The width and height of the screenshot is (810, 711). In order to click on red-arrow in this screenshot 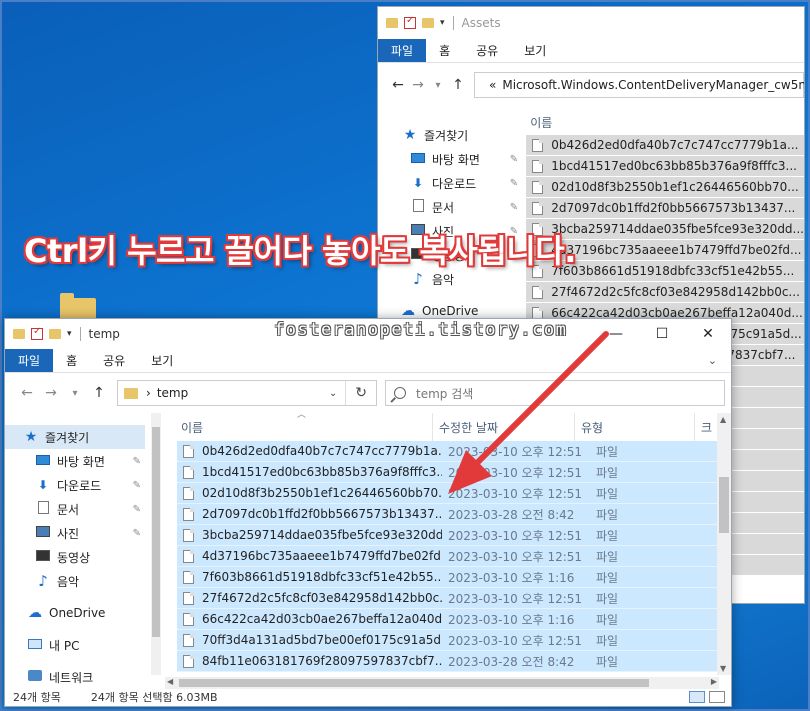, I will do `click(528, 412)`.